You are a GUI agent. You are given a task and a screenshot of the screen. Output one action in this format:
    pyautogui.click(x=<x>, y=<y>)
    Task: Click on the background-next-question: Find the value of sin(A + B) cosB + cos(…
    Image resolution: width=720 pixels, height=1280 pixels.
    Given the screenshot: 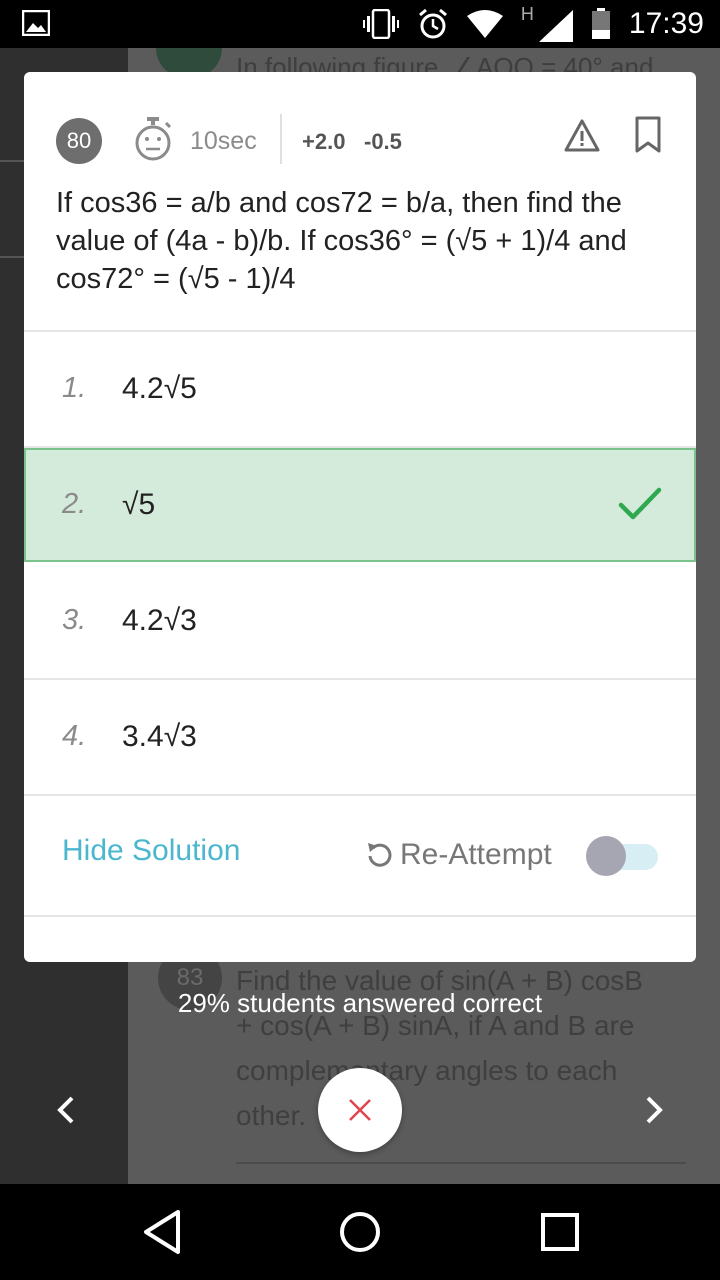 What is the action you would take?
    pyautogui.click(x=439, y=1048)
    